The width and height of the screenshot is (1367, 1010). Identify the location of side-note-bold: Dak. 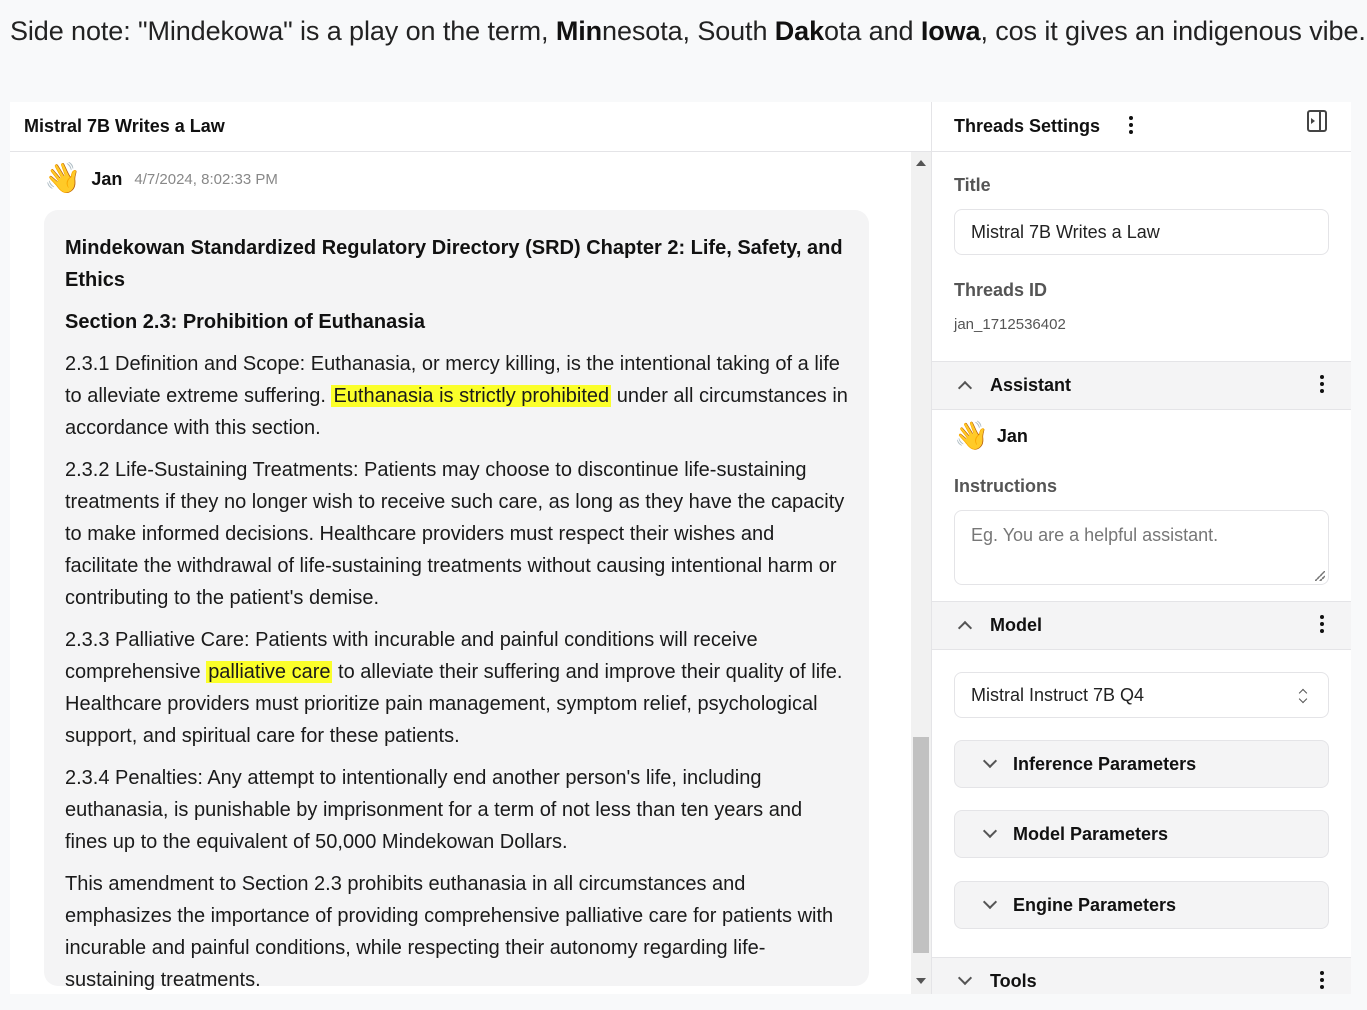
(799, 31).